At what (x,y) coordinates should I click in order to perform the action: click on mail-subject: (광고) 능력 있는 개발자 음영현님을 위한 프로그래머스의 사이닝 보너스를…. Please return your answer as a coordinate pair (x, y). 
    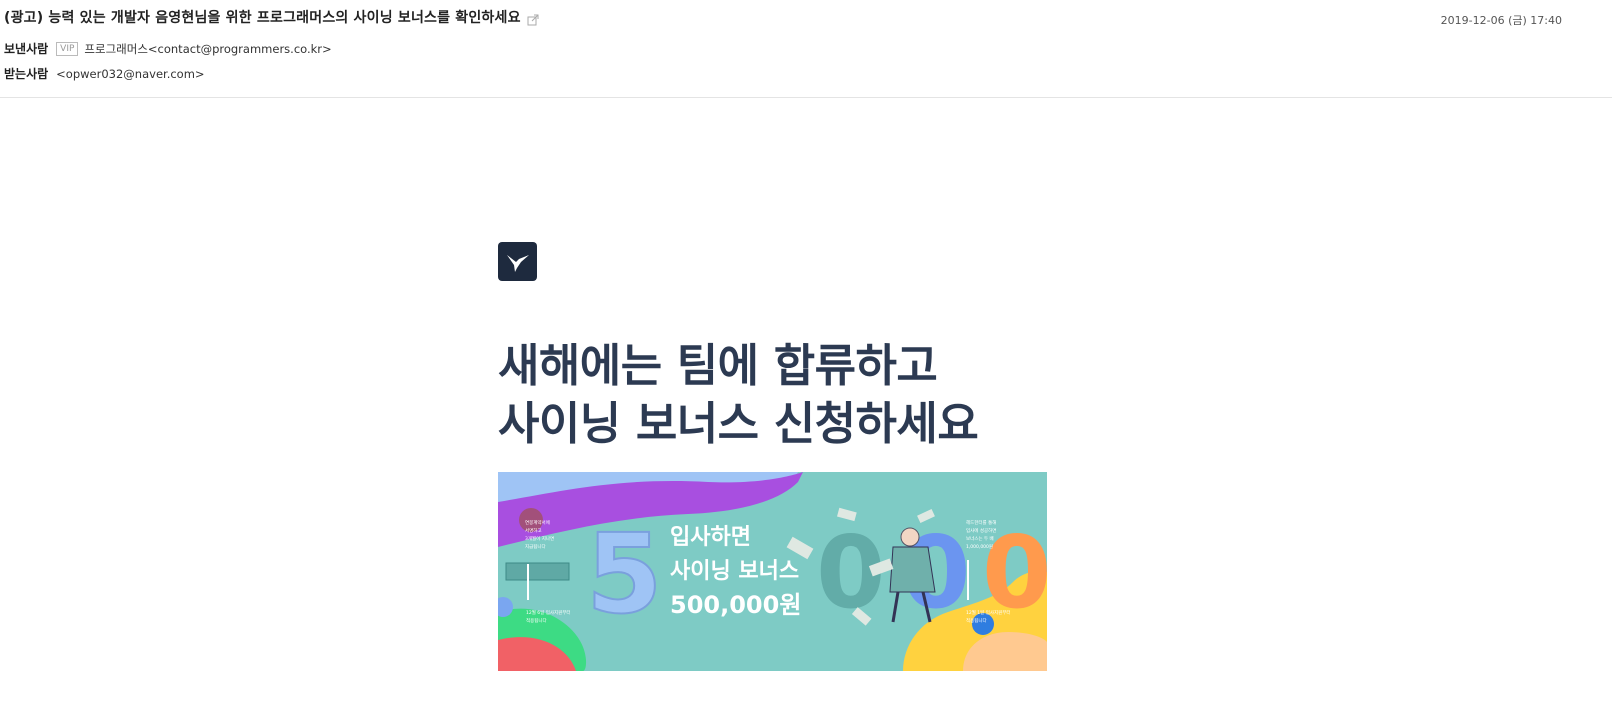
    Looking at the image, I should click on (262, 18).